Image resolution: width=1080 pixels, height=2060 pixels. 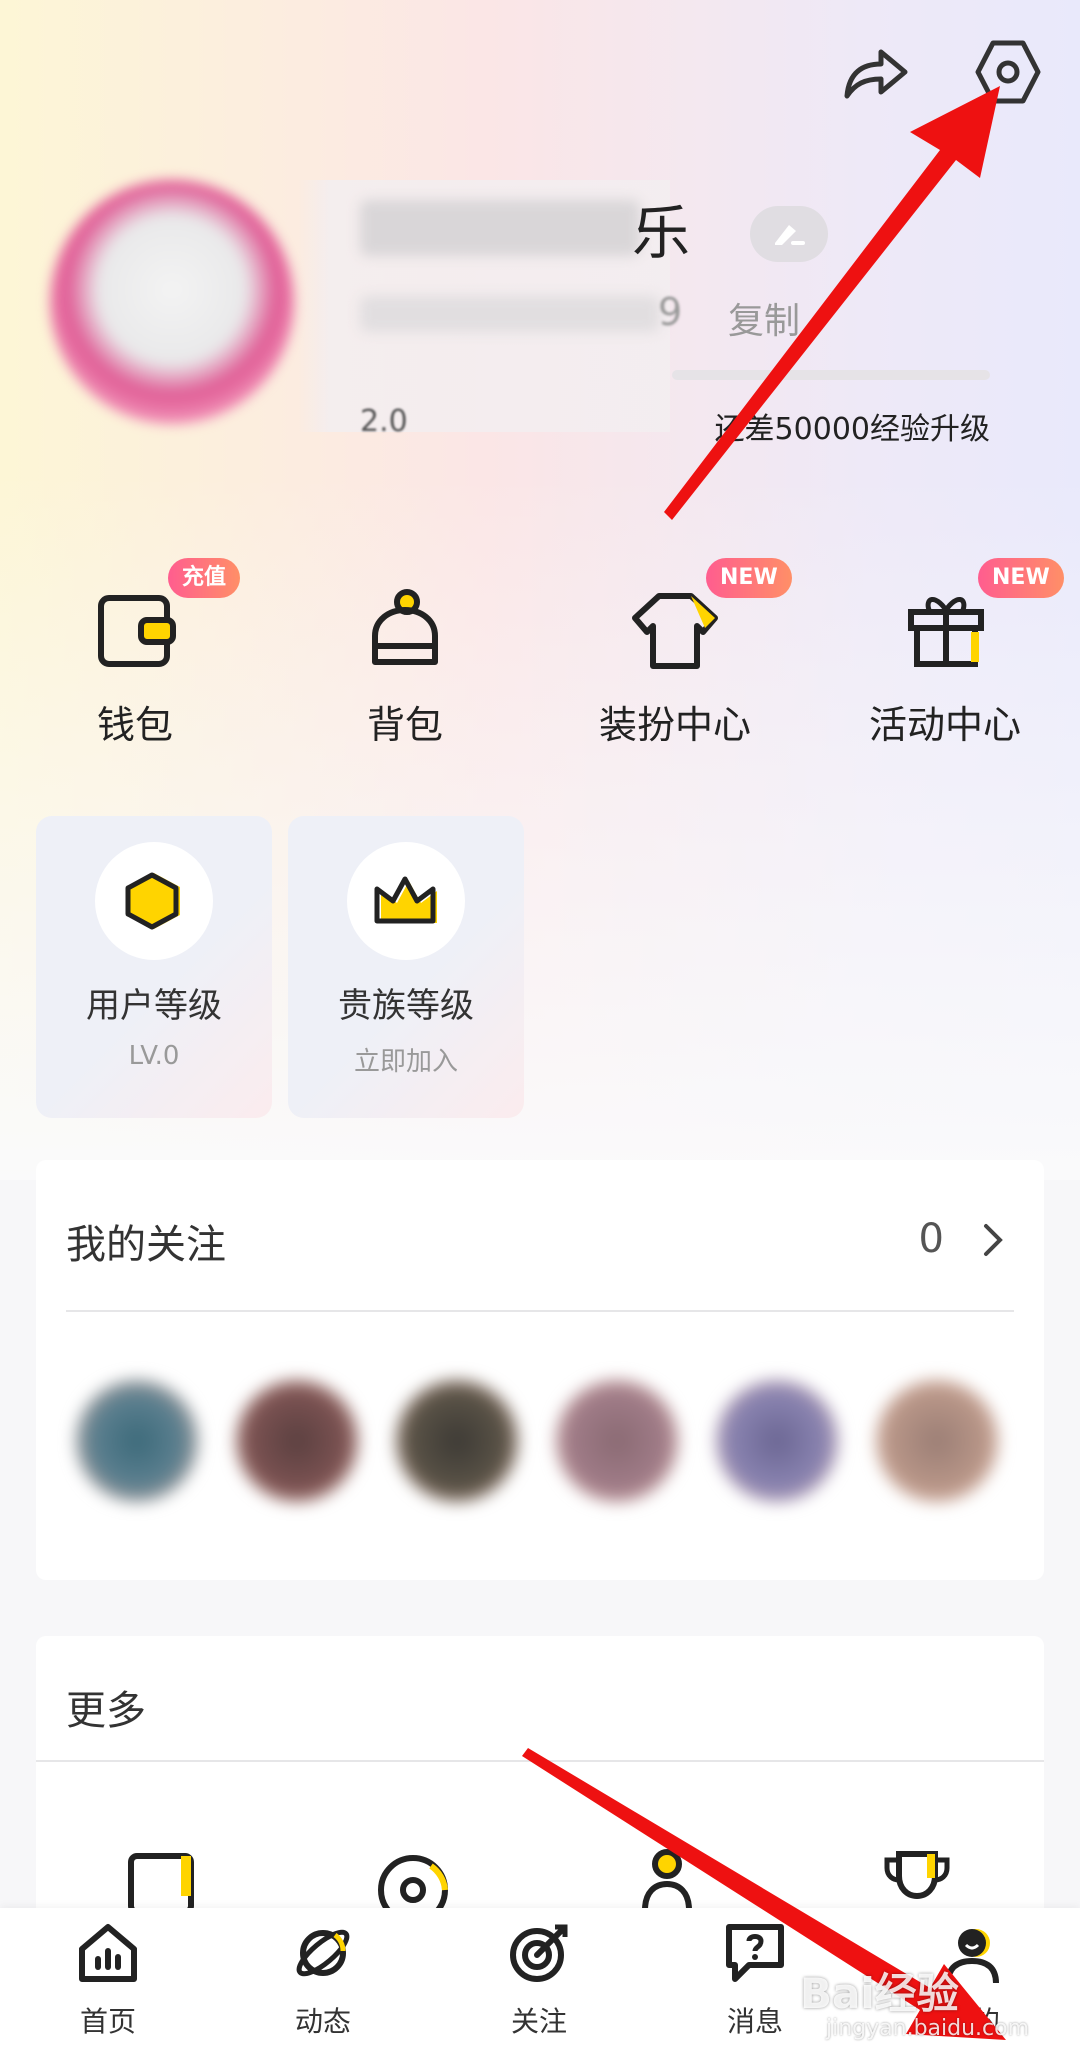 What do you see at coordinates (405, 1062) in the screenshot?
I see `card-subtitle: 立即加入` at bounding box center [405, 1062].